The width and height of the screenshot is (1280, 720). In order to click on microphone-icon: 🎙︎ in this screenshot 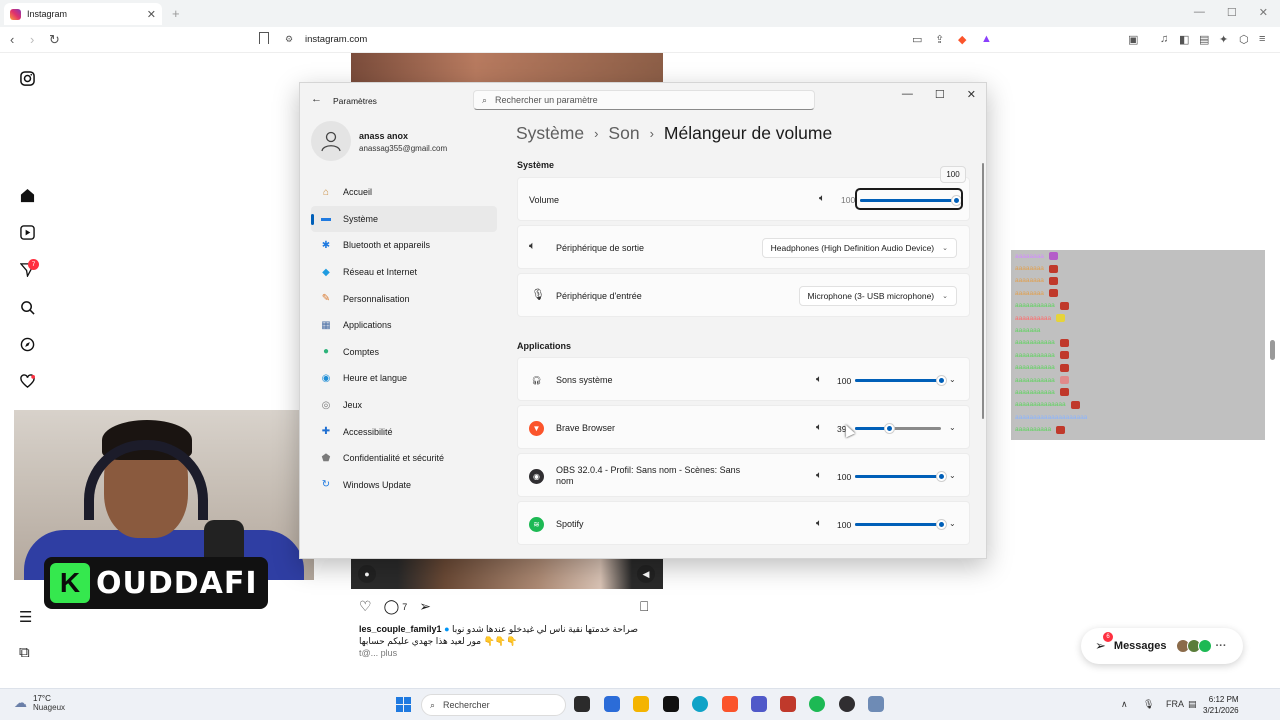, I will do `click(1148, 704)`.